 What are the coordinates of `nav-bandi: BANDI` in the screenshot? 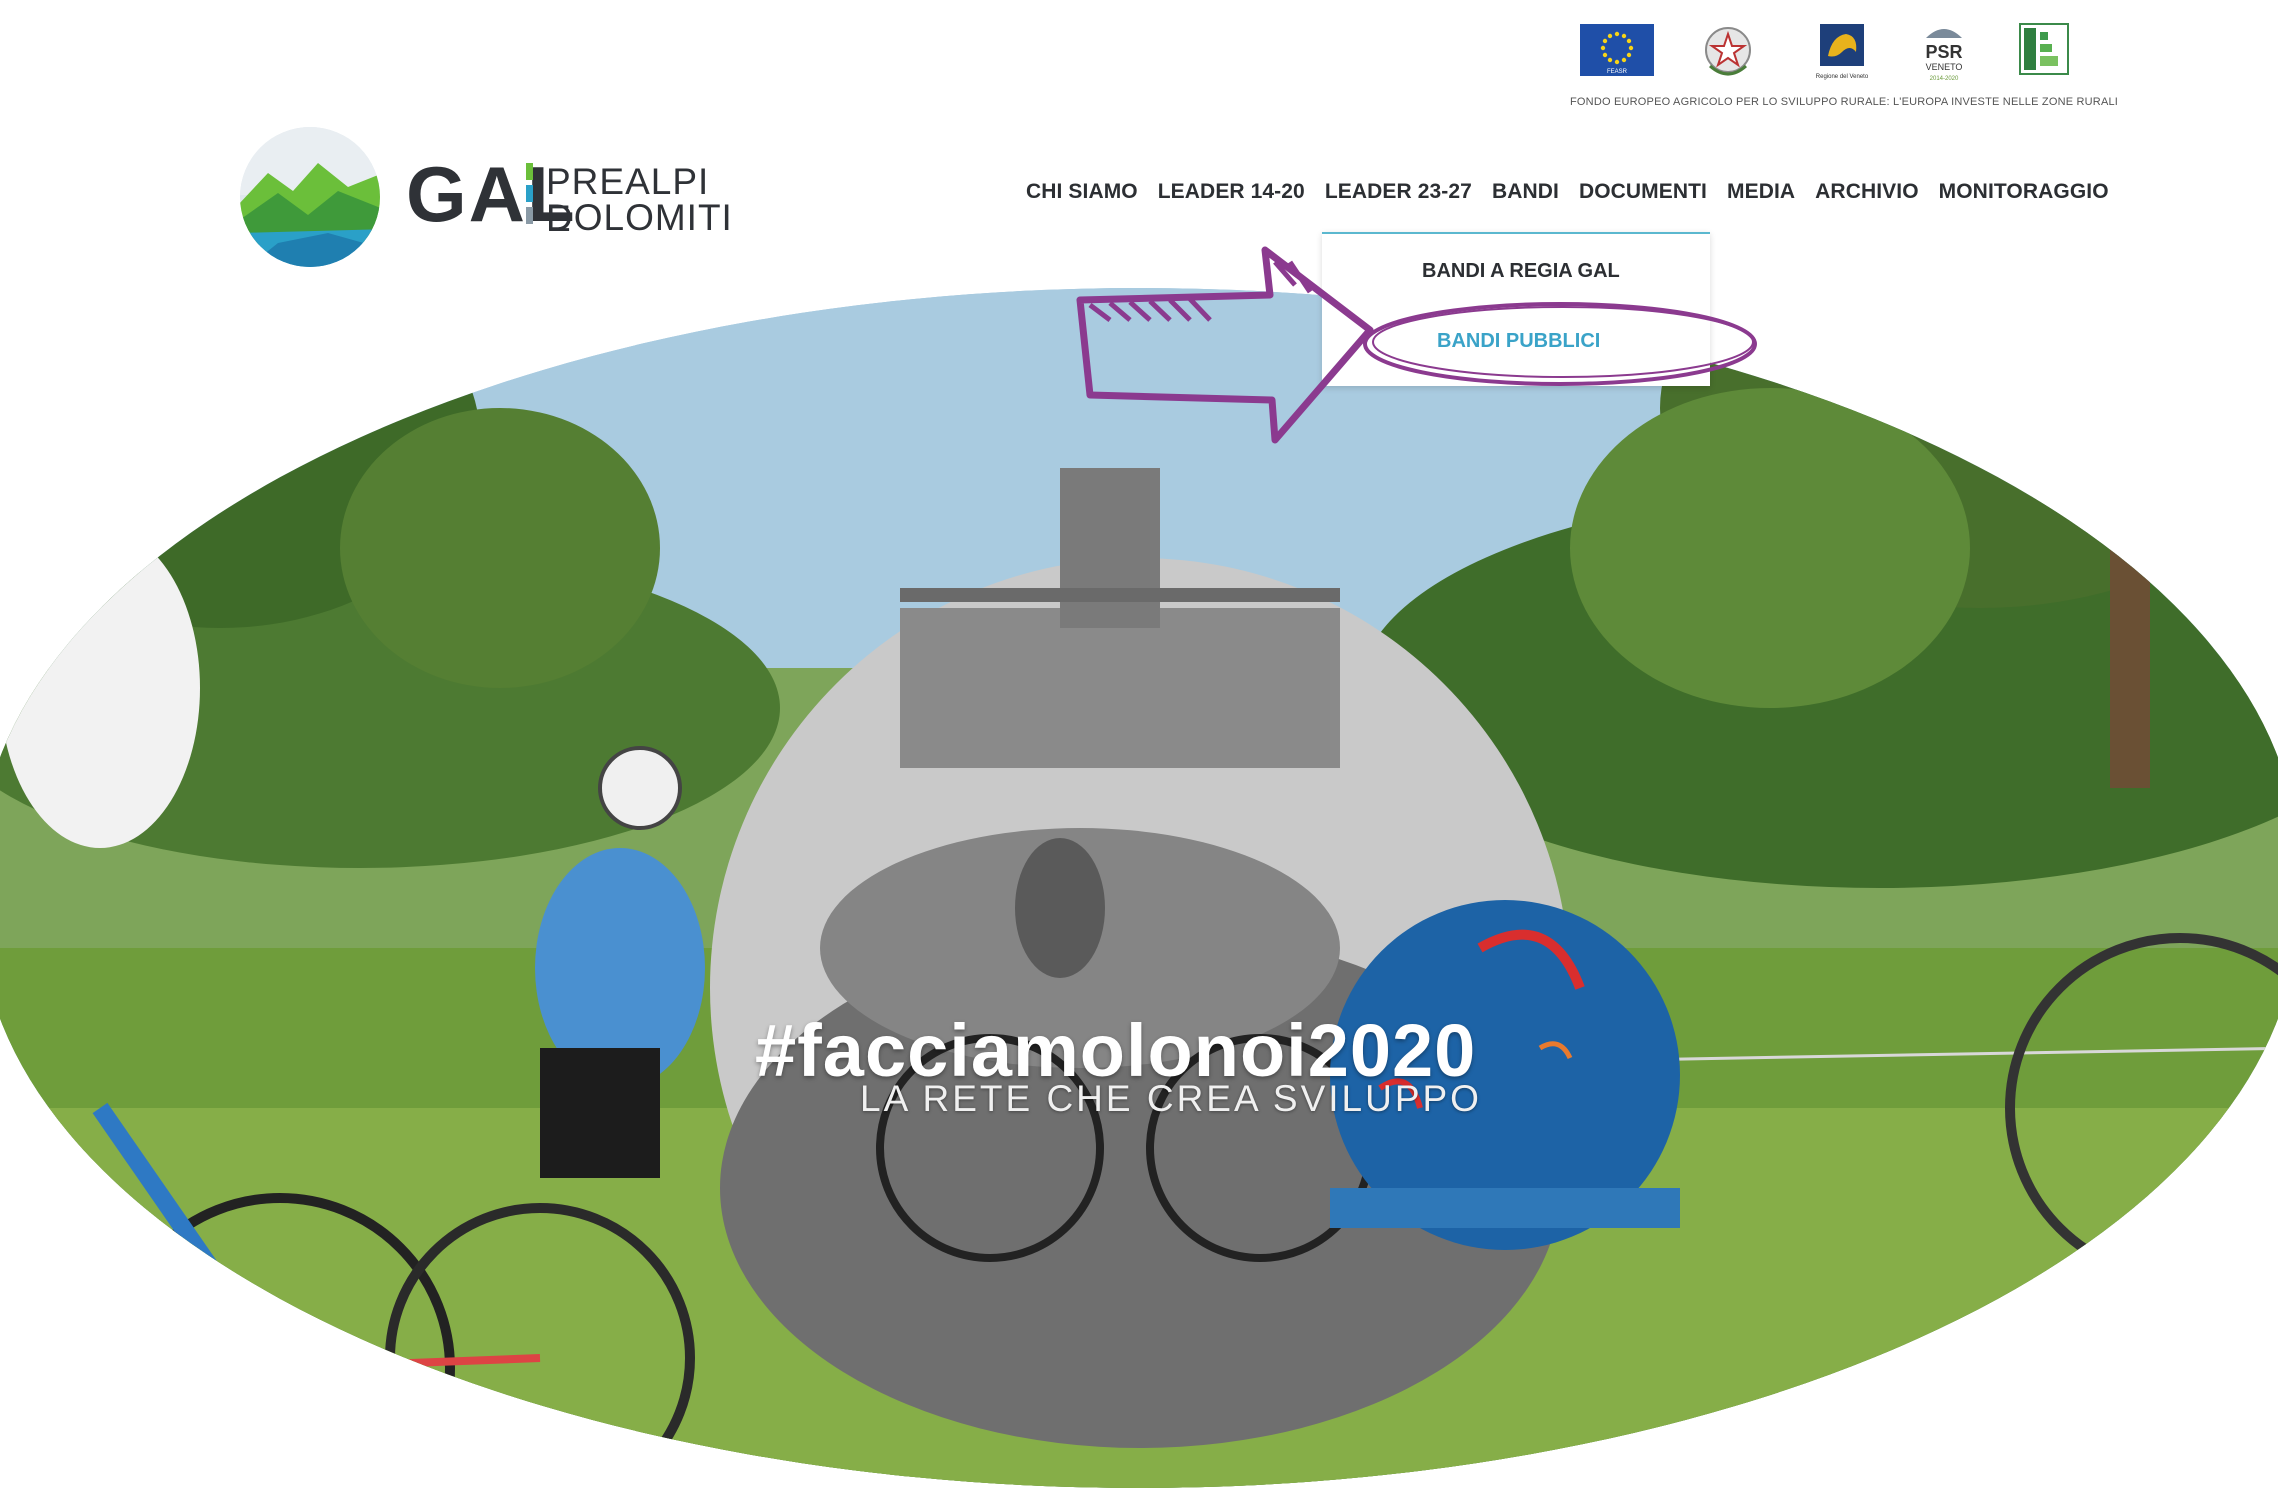 It's located at (1525, 192).